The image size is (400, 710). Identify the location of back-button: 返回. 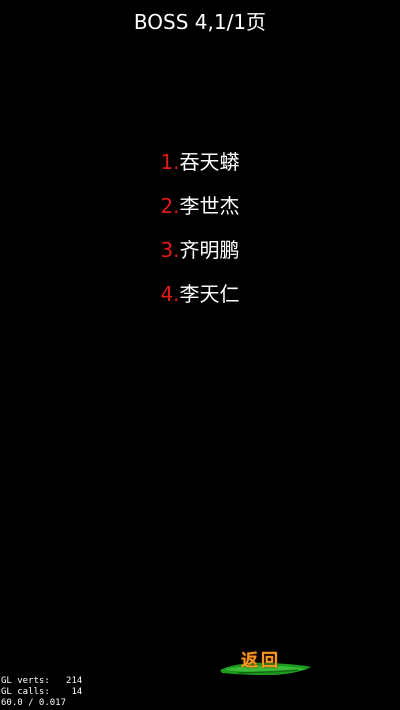
(266, 664).